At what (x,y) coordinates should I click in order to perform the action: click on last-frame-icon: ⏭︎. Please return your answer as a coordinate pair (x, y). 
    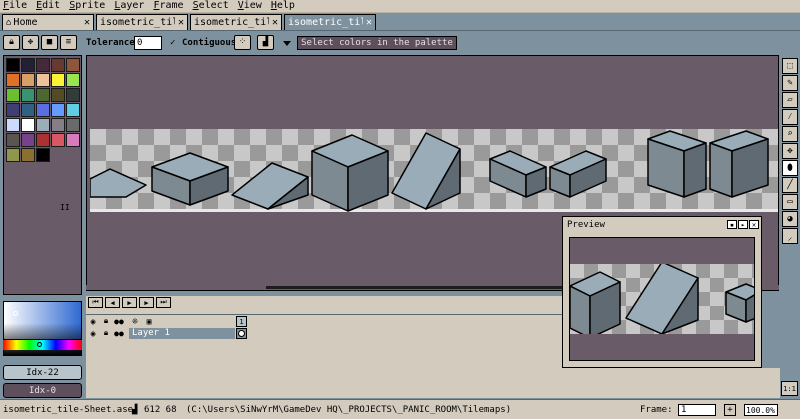
    Looking at the image, I should click on (163, 302).